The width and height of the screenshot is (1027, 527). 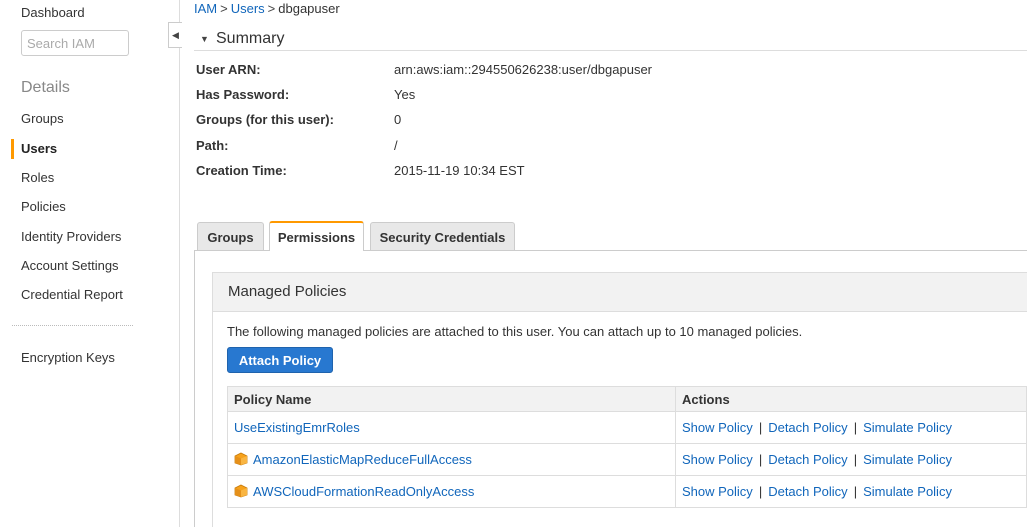 I want to click on chevron-left-icon: ◀, so click(x=175, y=34).